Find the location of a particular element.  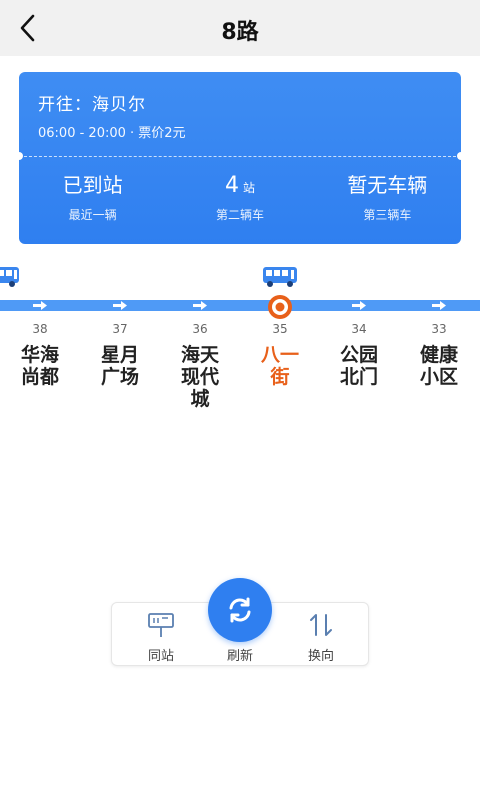

reverse-label: 换向 is located at coordinates (320, 656).